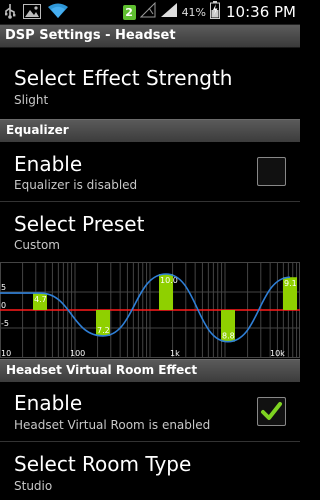 The height and width of the screenshot is (500, 320). Describe the element at coordinates (271, 171) in the screenshot. I see `eq-enable-checkbox` at that location.